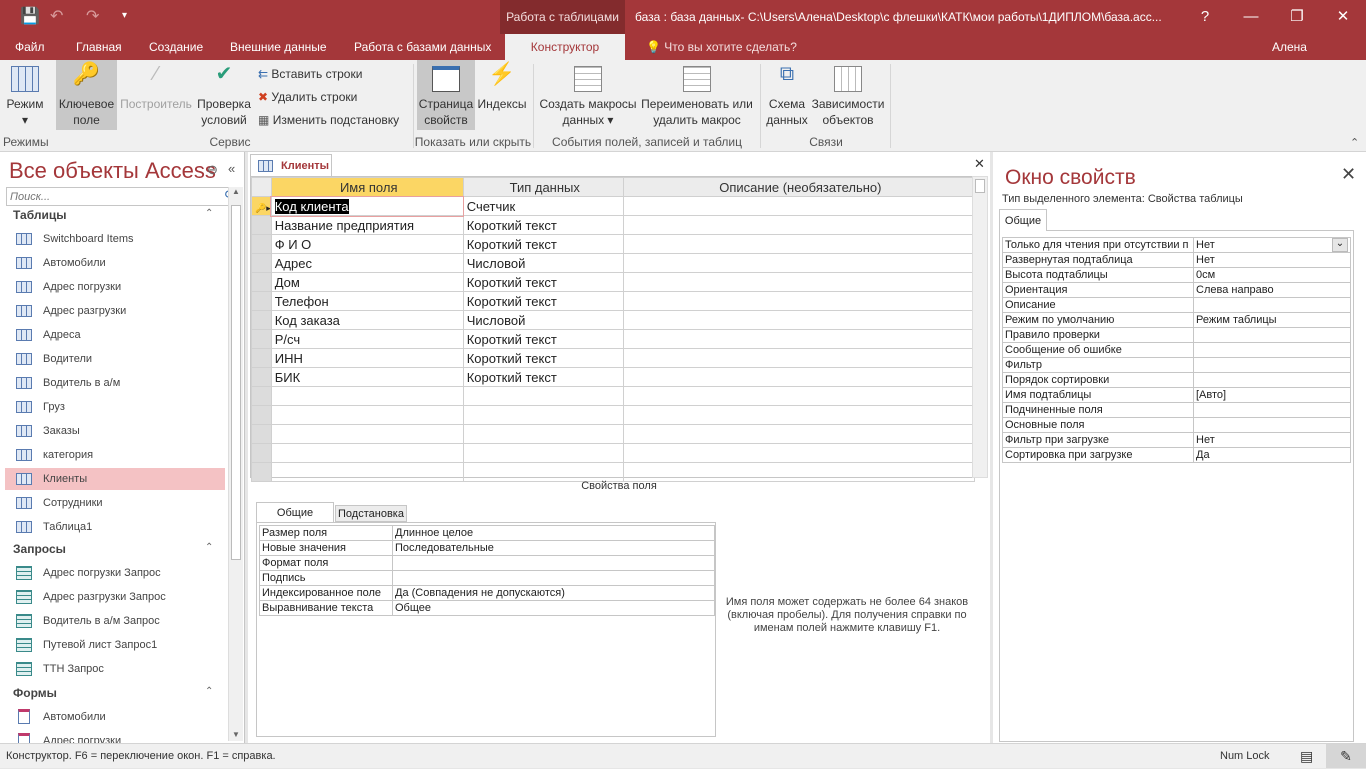 The image size is (1366, 769). What do you see at coordinates (115, 407) in the screenshot?
I see `nav-item: Груз` at bounding box center [115, 407].